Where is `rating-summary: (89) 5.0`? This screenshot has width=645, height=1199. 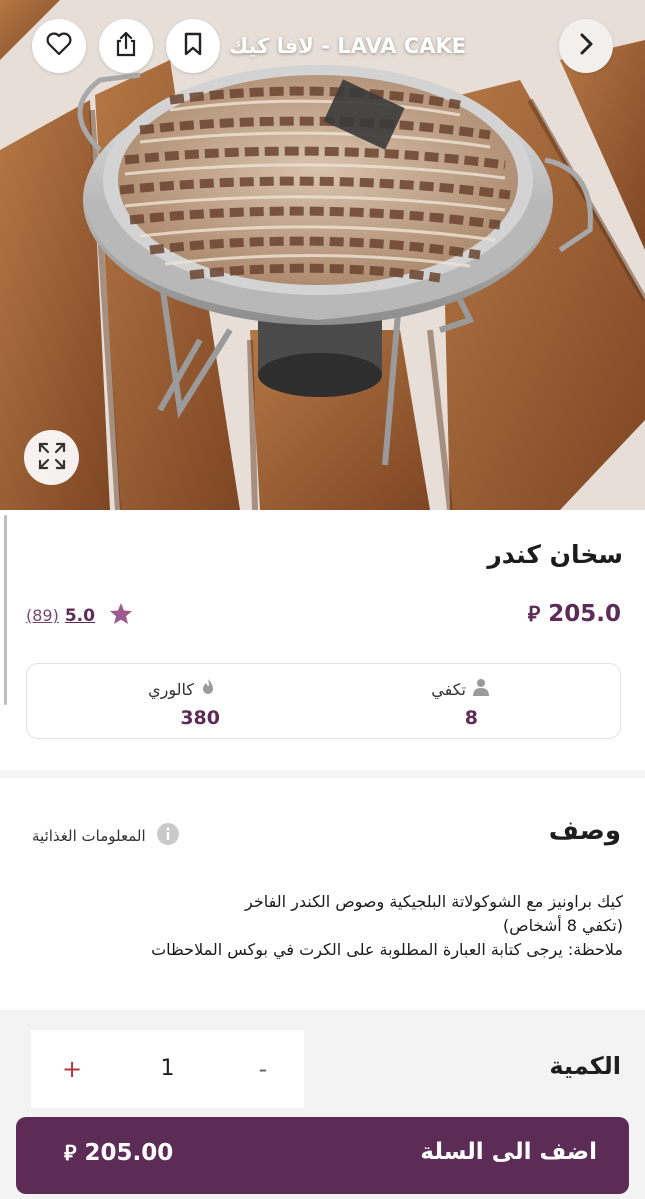
rating-summary: (89) 5.0 is located at coordinates (79, 615).